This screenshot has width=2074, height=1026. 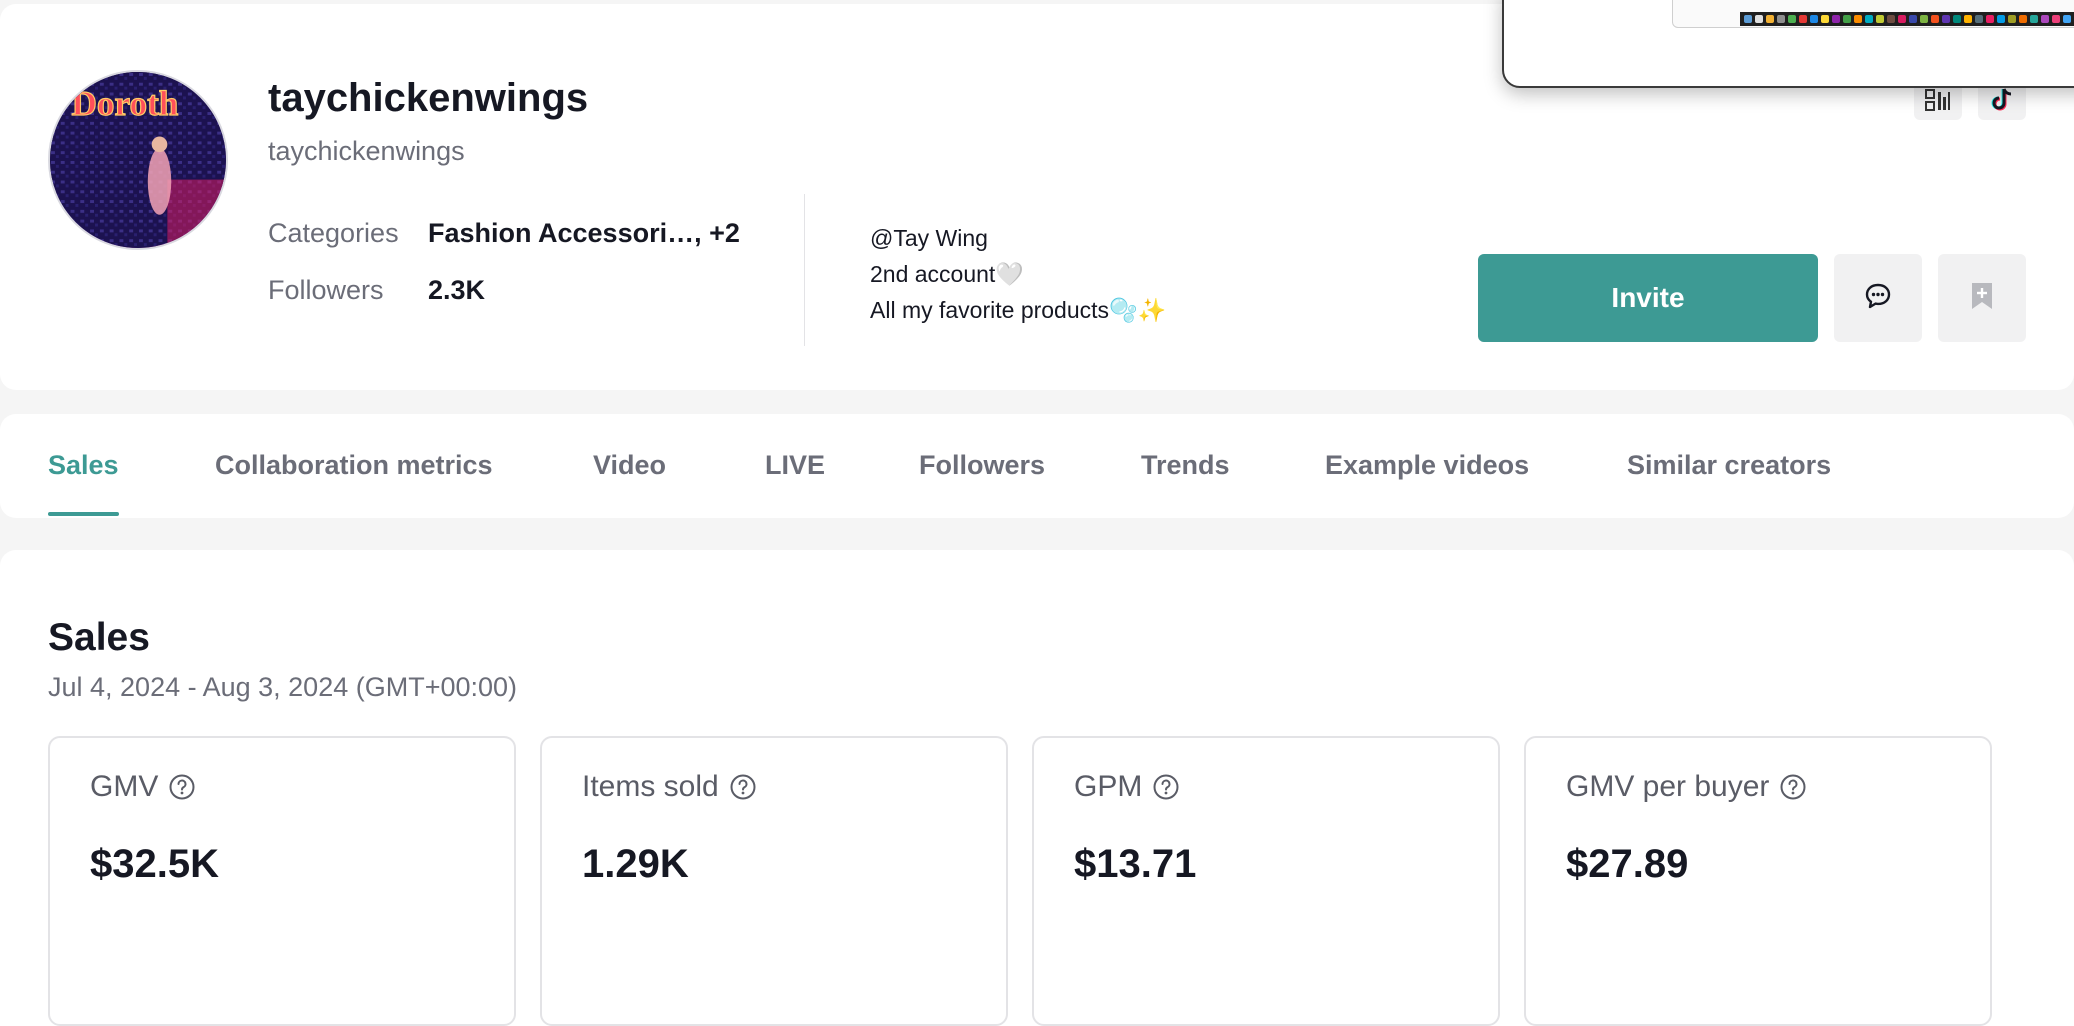 What do you see at coordinates (1668, 786) in the screenshot?
I see `metric-label-text: GMV per buyer` at bounding box center [1668, 786].